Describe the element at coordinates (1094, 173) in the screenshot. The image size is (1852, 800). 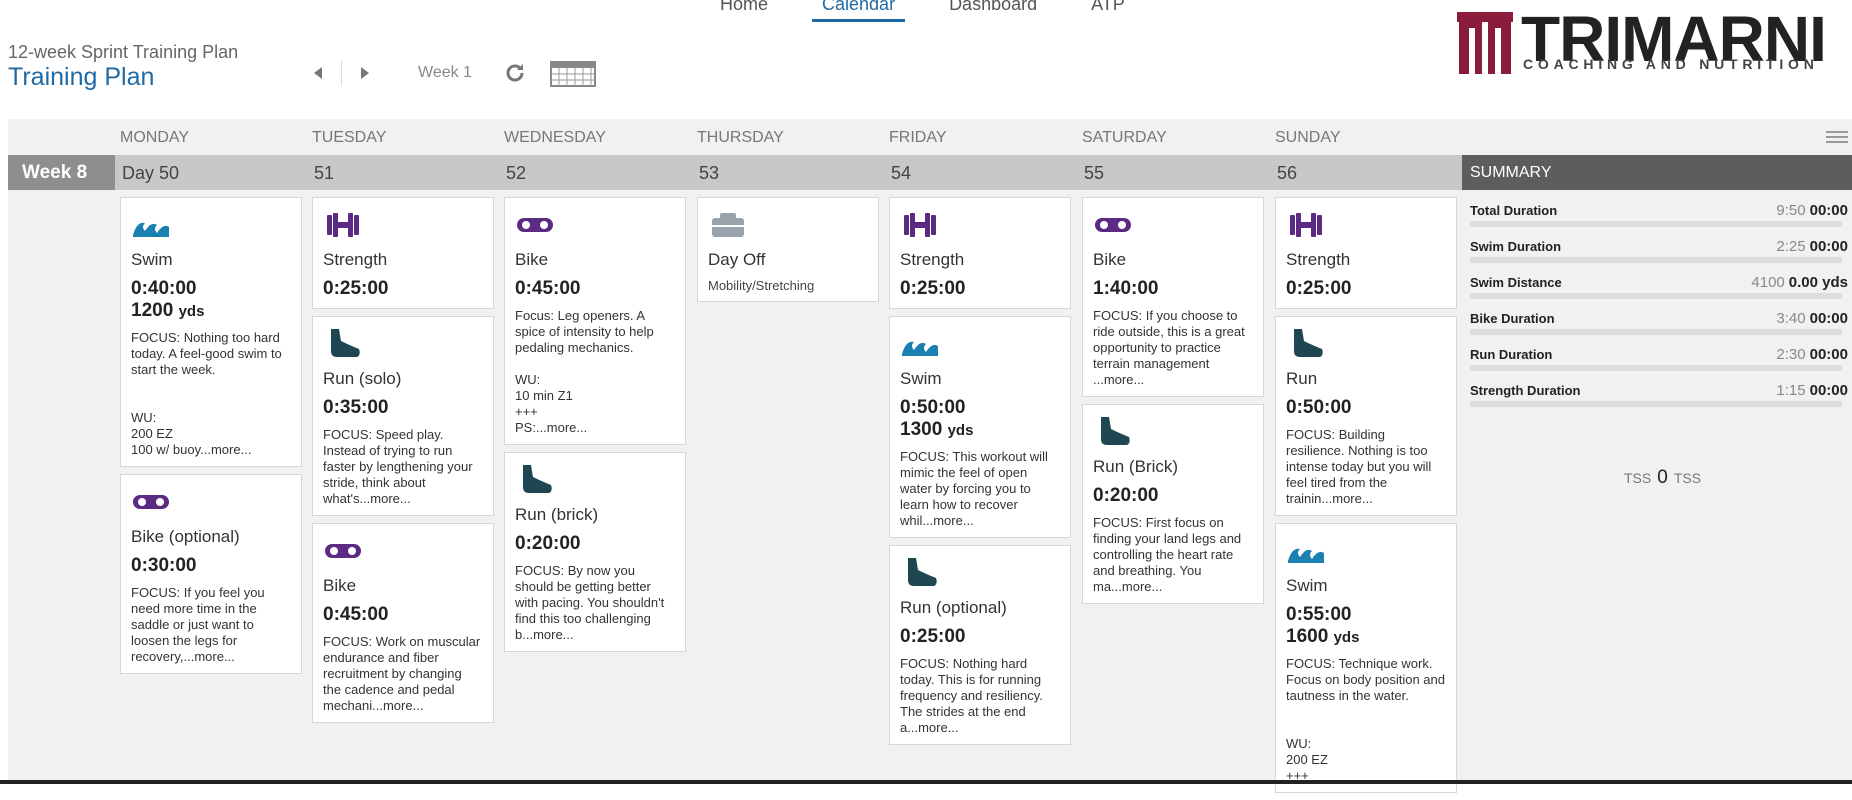
I see `day-number: 55` at that location.